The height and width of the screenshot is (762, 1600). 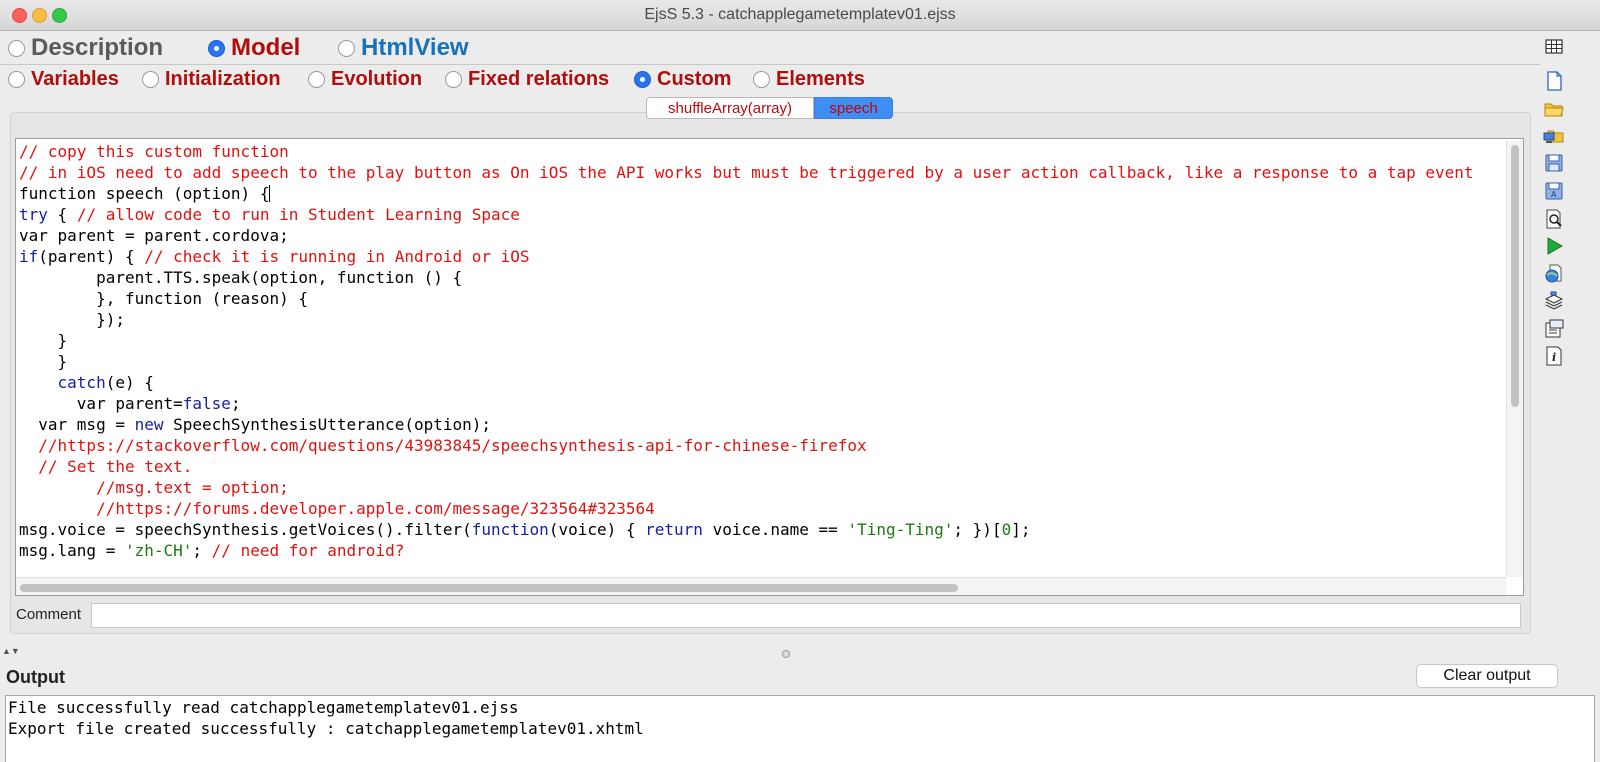 What do you see at coordinates (786, 654) in the screenshot?
I see `splitter-grip-icon` at bounding box center [786, 654].